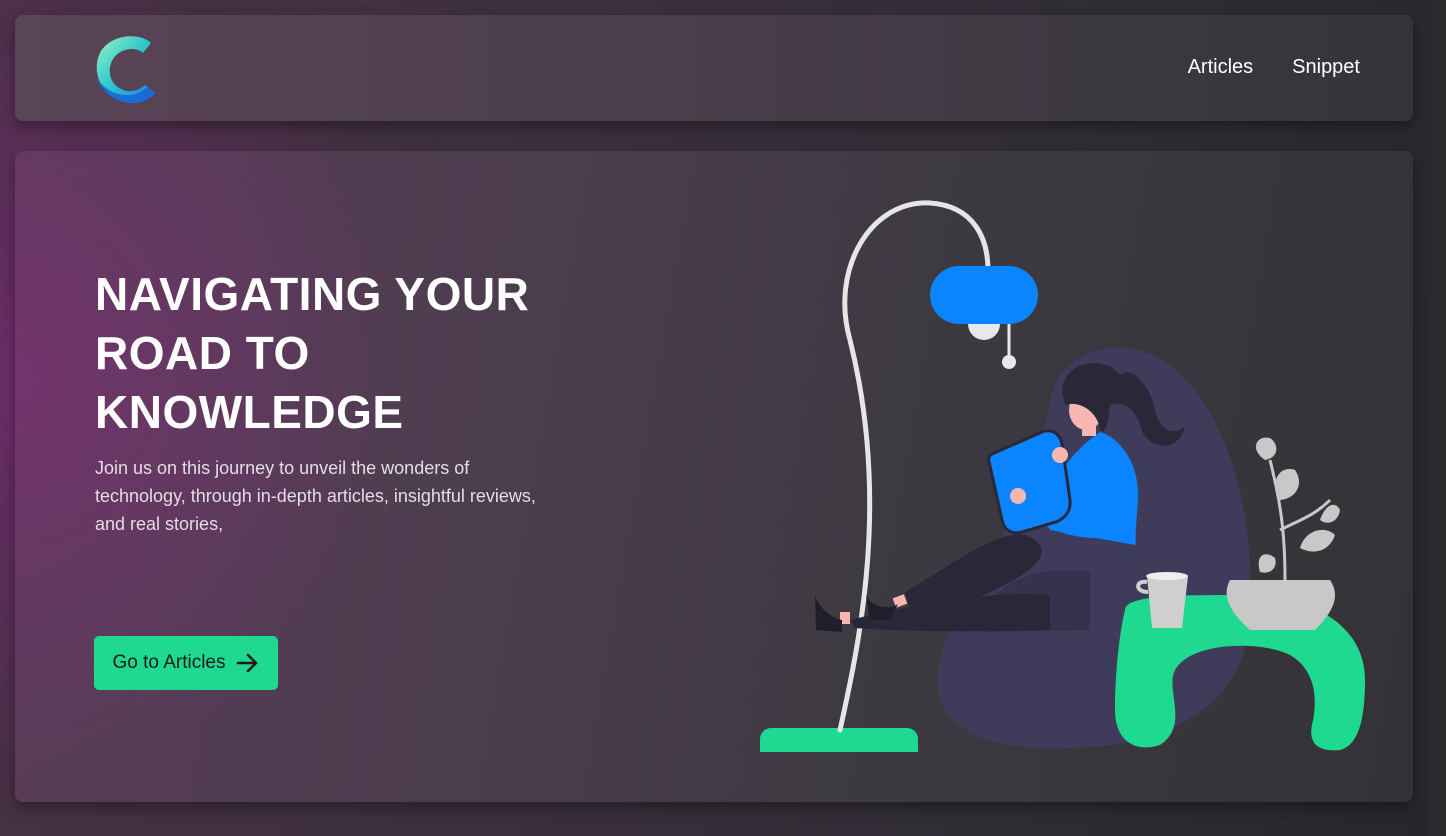  I want to click on cta-label: Go to Articles, so click(169, 662).